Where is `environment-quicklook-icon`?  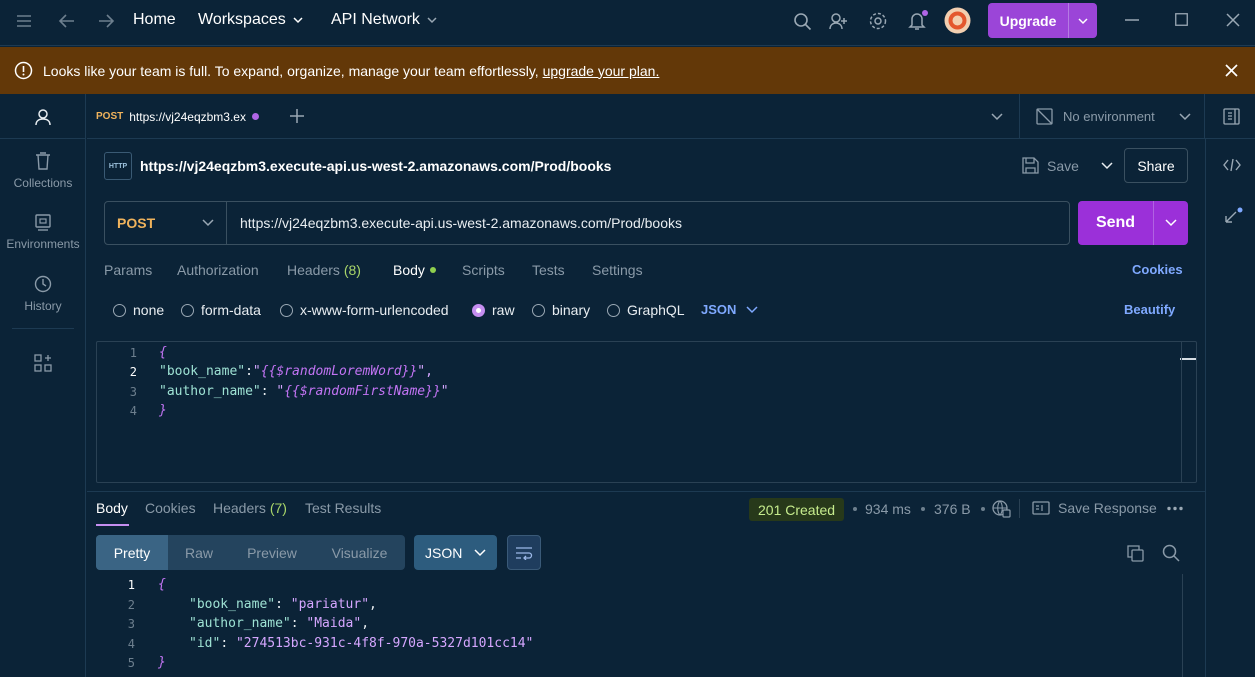 environment-quicklook-icon is located at coordinates (1231, 116).